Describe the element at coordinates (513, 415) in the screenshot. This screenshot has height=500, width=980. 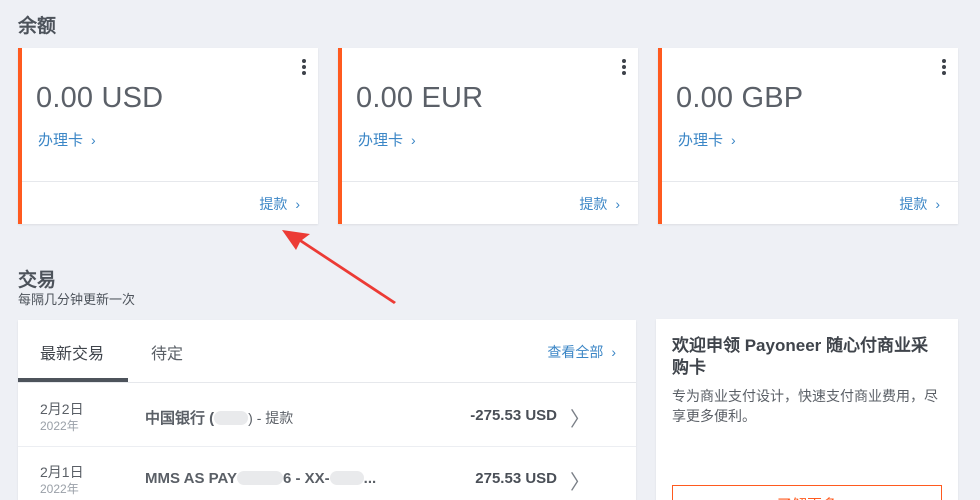
I see `tx-amount: -275.53 USD` at that location.